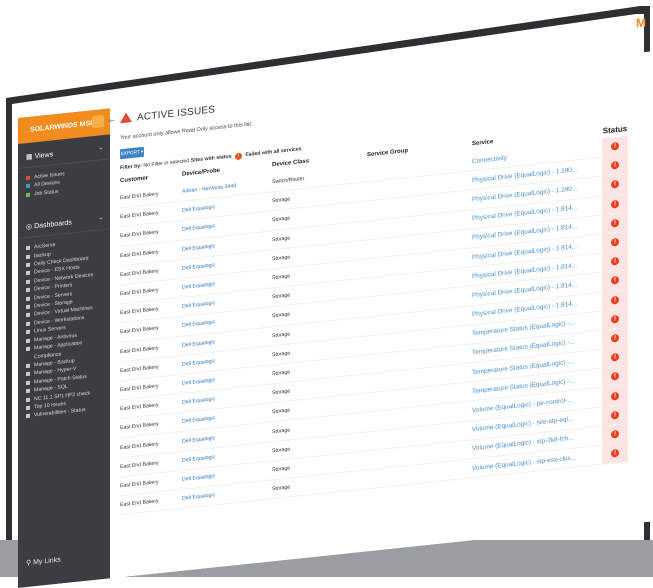 The width and height of the screenshot is (653, 588). I want to click on brand-corner-letter: M, so click(641, 23).